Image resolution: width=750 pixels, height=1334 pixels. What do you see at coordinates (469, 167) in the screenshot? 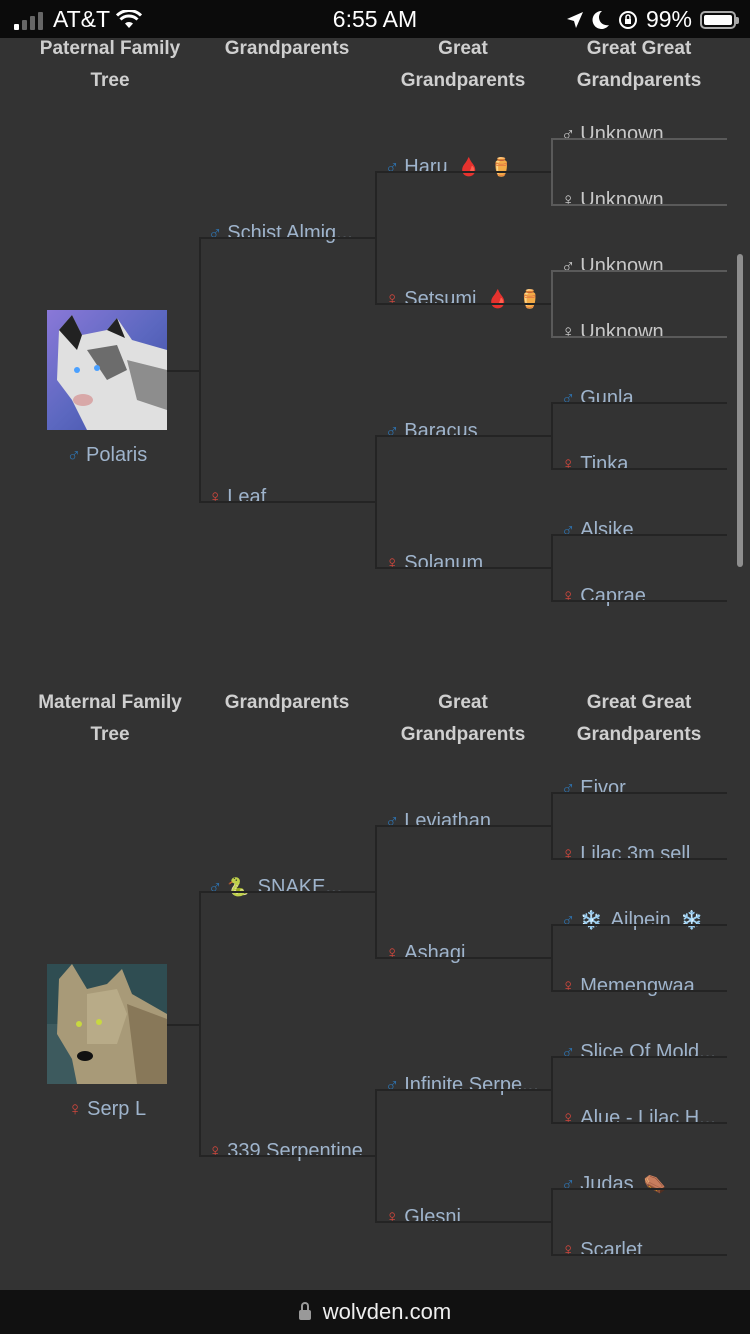
I see `blood-drop-icon: 🩸` at bounding box center [469, 167].